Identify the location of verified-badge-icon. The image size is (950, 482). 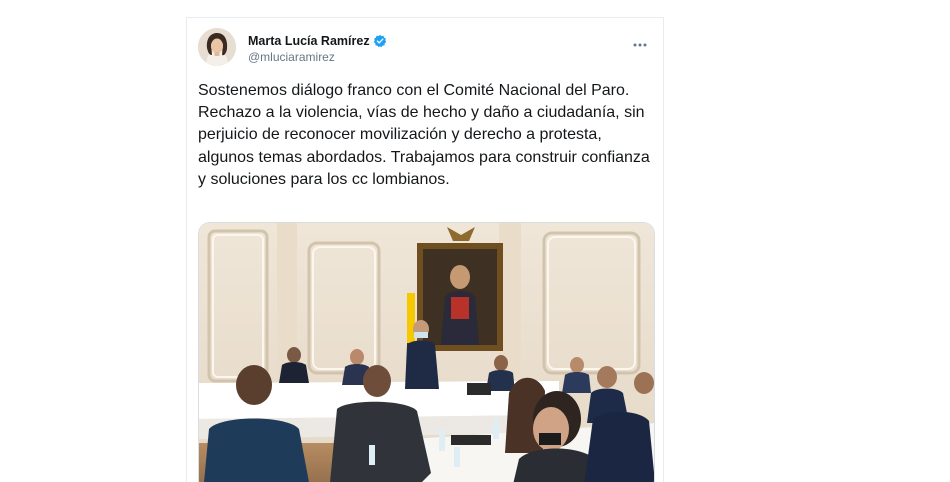
(380, 41).